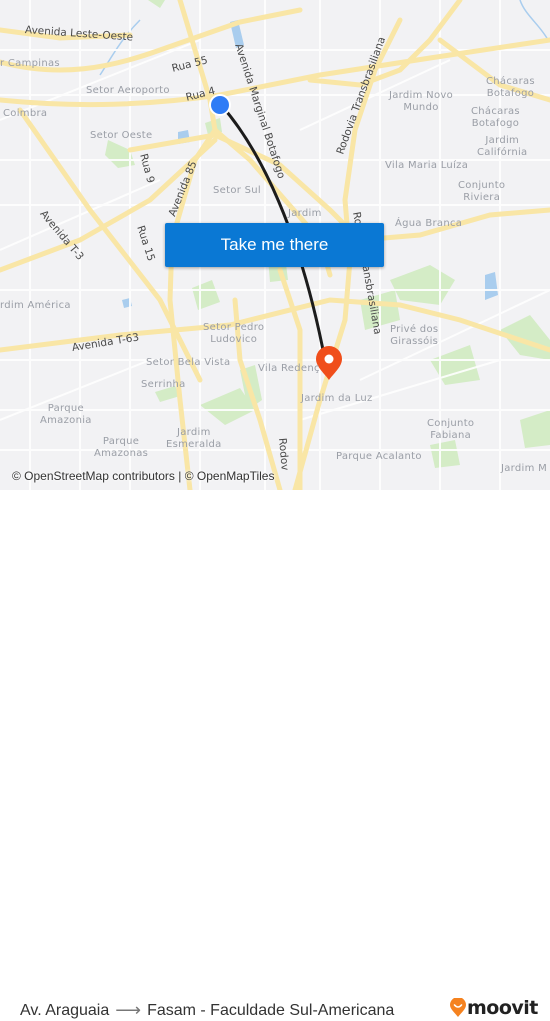 This screenshot has height=1021, width=550. Describe the element at coordinates (25, 113) in the screenshot. I see `neighborhood-label: Coimbra` at that location.